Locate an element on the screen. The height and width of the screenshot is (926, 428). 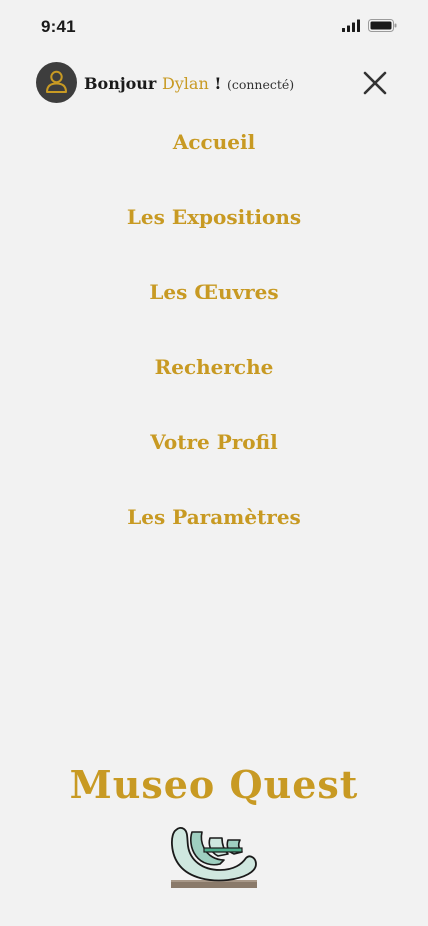
sculpture-logo-icon is located at coordinates (214, 857).